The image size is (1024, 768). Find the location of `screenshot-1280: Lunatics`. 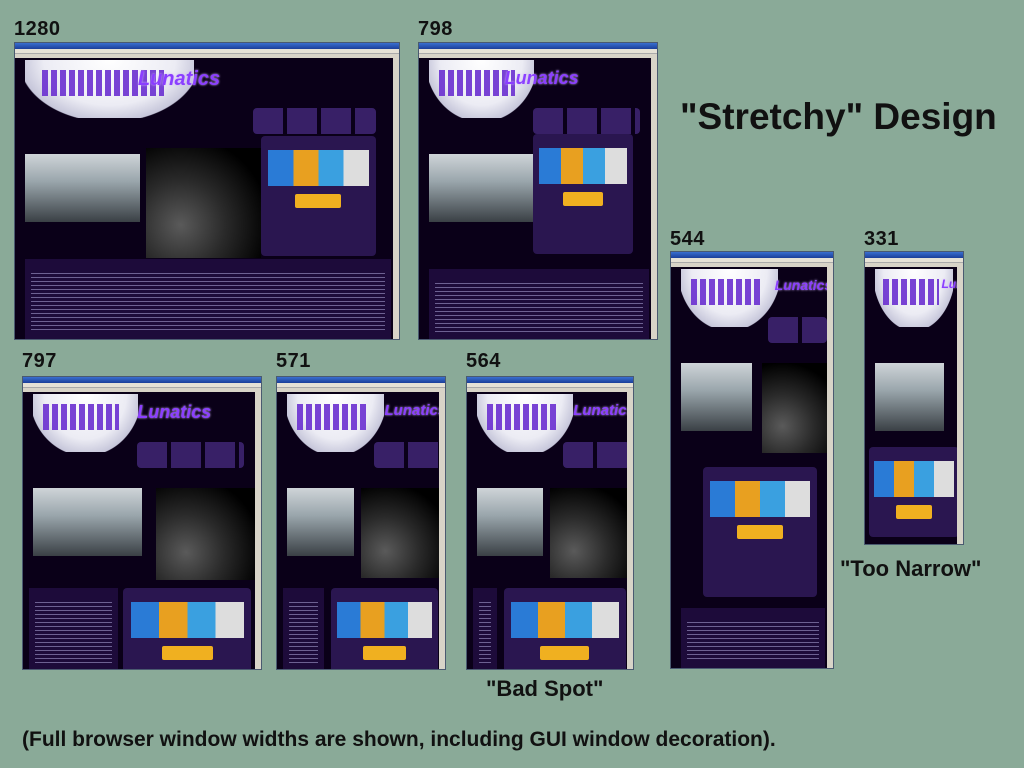

screenshot-1280: Lunatics is located at coordinates (207, 191).